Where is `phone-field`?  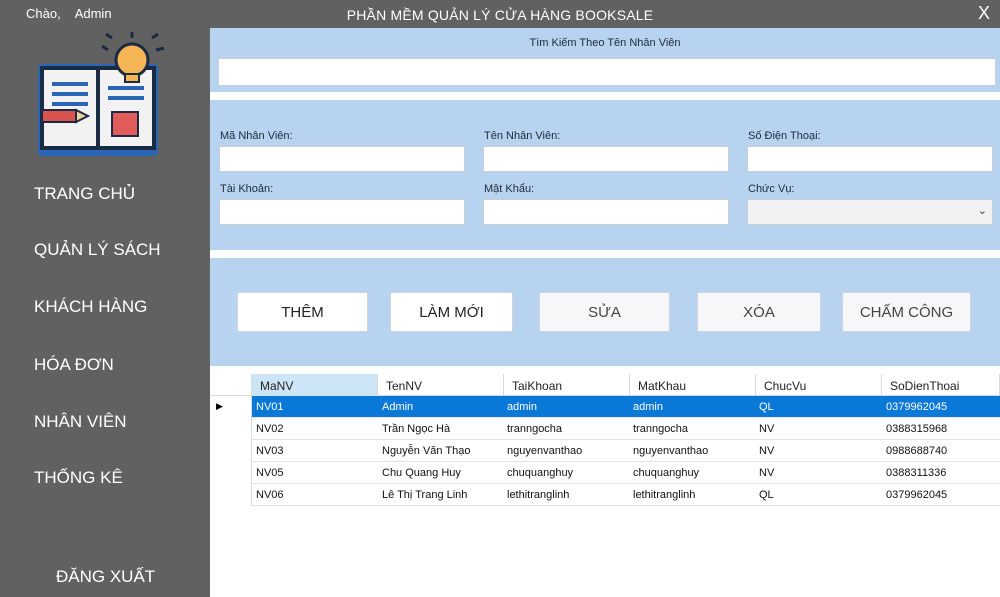
phone-field is located at coordinates (870, 159).